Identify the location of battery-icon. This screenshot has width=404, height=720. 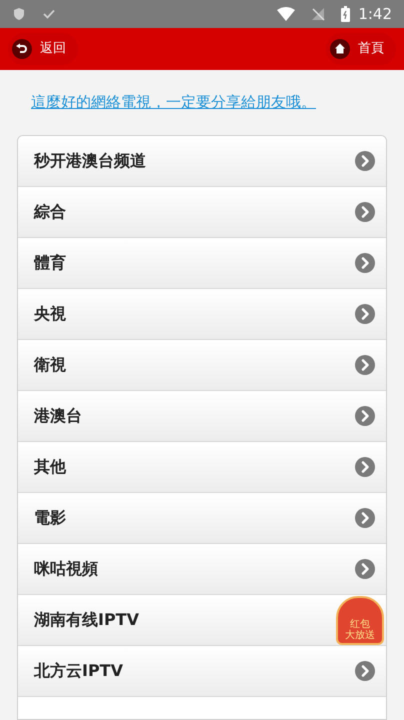
(345, 14).